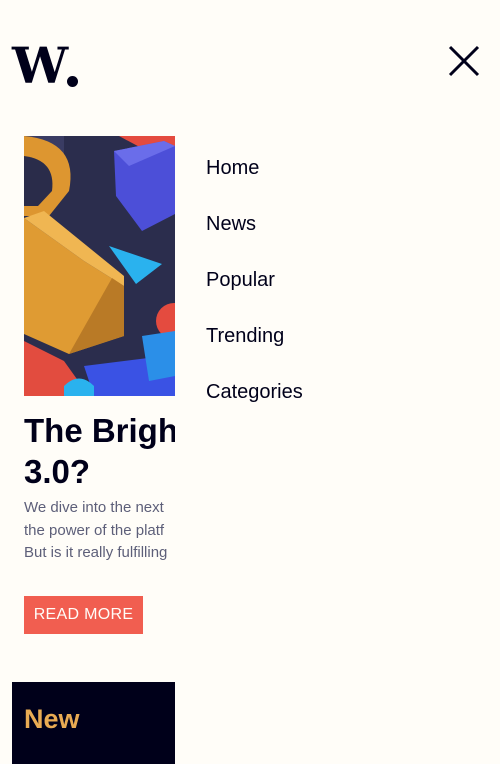 This screenshot has height=764, width=500. What do you see at coordinates (52, 719) in the screenshot?
I see `new-section-title: New` at bounding box center [52, 719].